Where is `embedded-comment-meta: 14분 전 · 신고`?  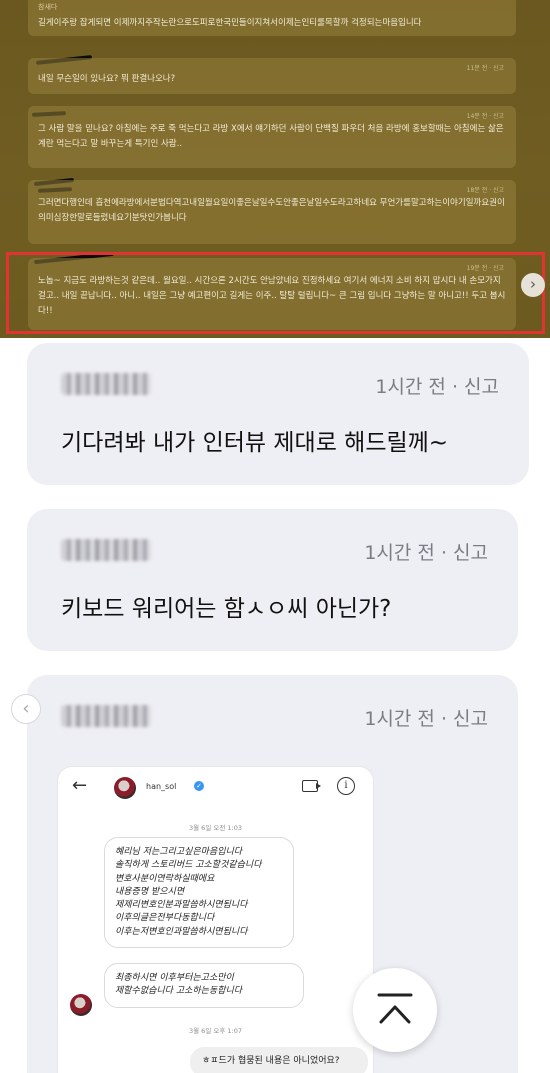 embedded-comment-meta: 14분 전 · 신고 is located at coordinates (485, 116).